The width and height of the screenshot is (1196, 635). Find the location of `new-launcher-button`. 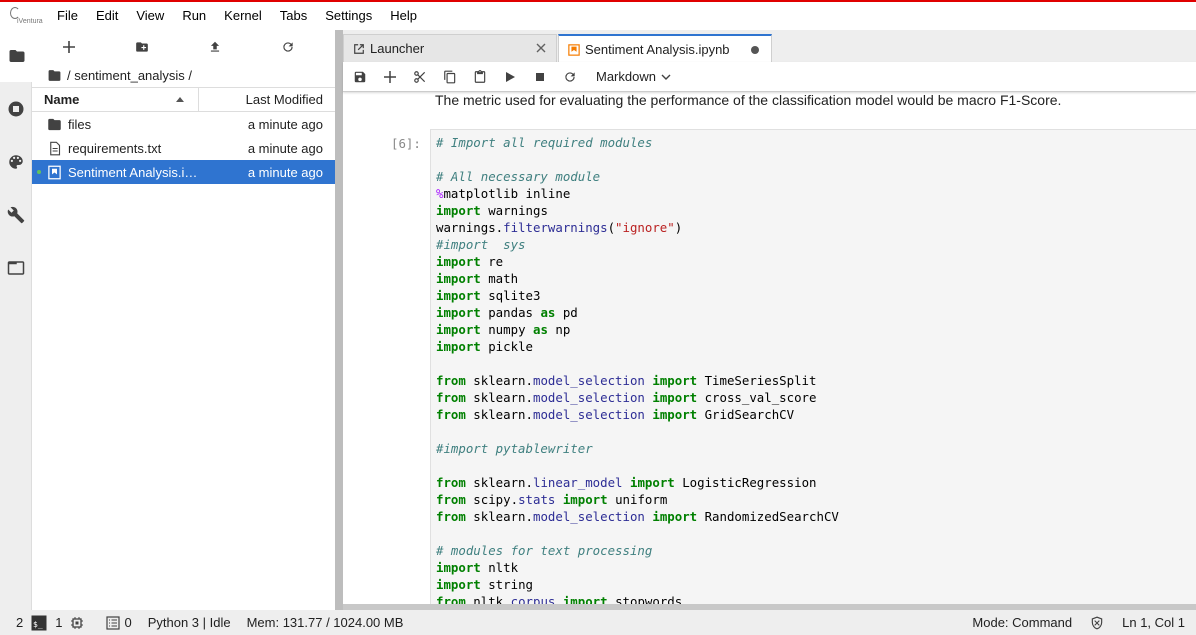

new-launcher-button is located at coordinates (68, 46).